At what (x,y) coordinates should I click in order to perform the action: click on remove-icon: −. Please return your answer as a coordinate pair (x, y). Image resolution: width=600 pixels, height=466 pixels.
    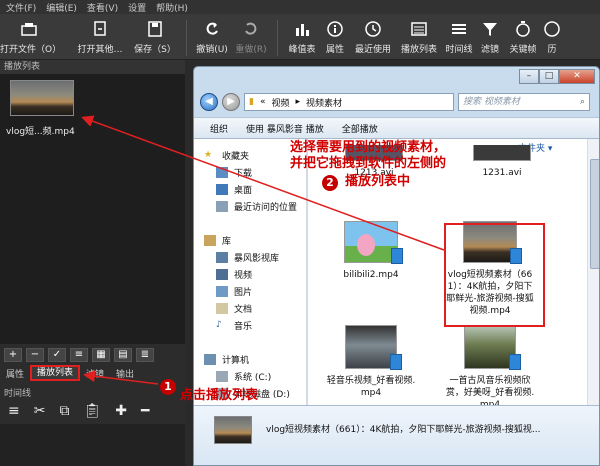
    Looking at the image, I should click on (35, 355).